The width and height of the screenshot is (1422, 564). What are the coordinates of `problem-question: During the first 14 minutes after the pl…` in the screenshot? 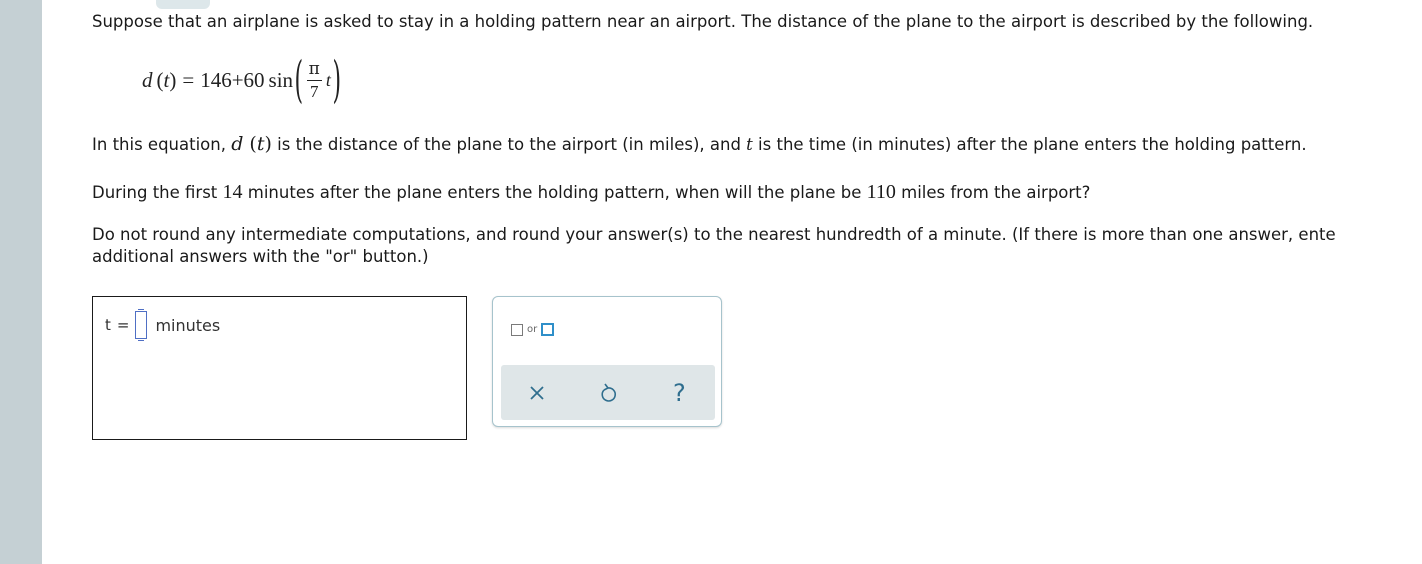 It's located at (591, 192).